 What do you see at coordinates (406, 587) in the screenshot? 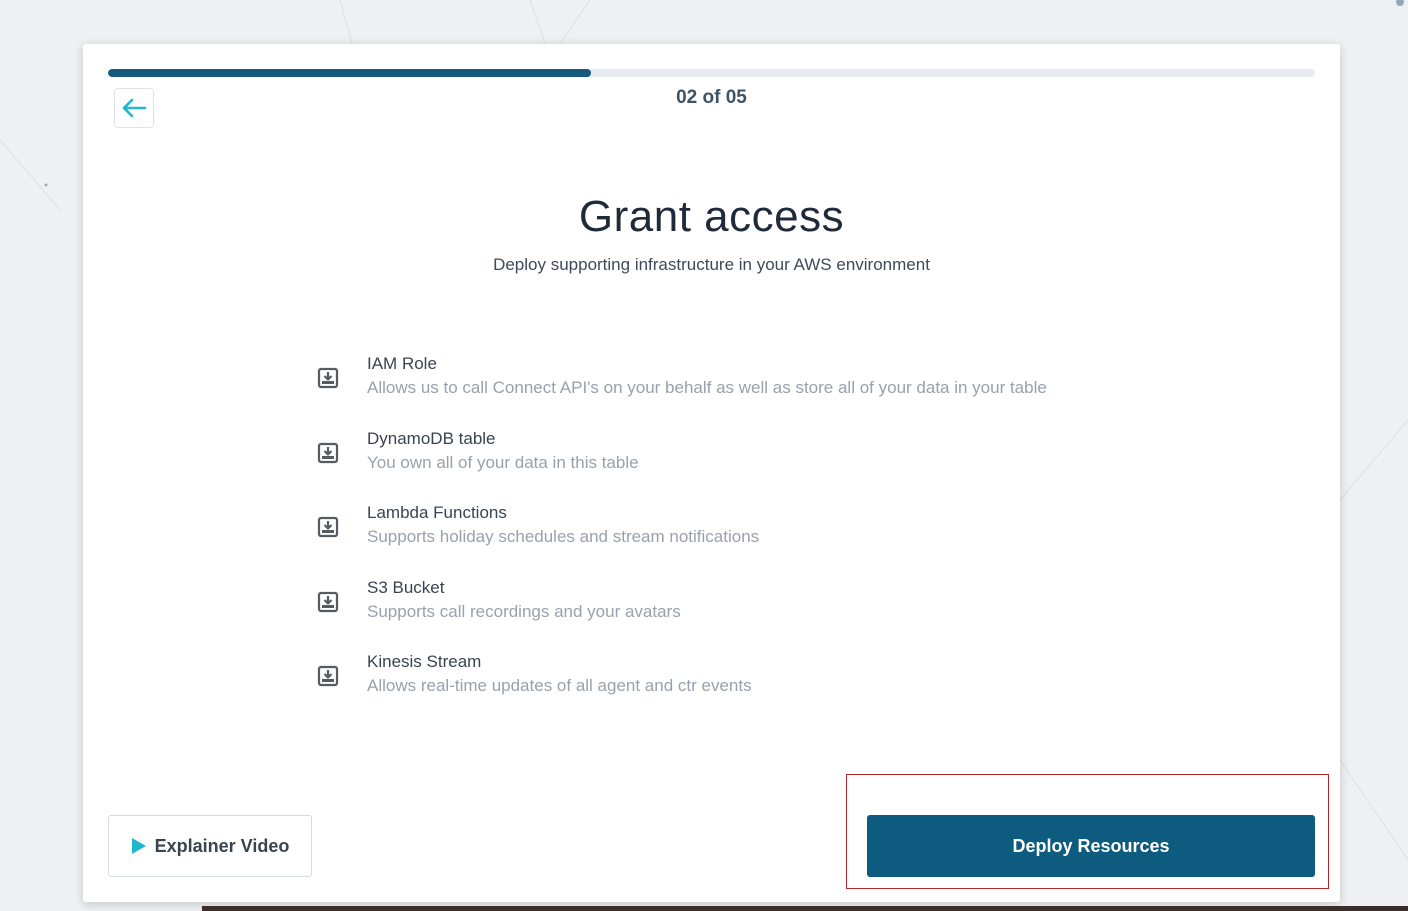
I see `resource-name: S3 Bucket` at bounding box center [406, 587].